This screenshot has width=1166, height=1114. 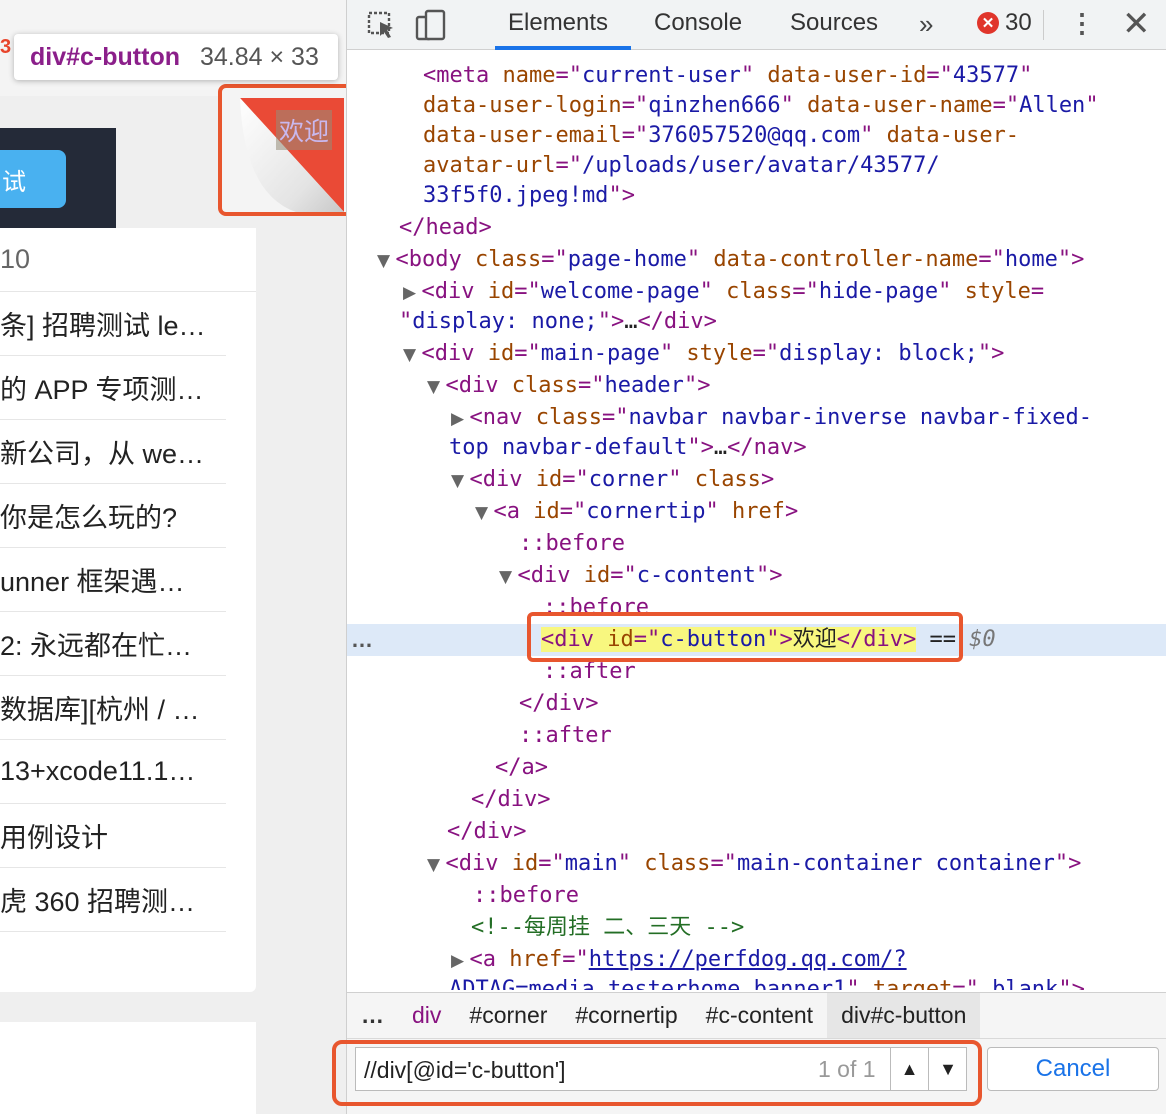 What do you see at coordinates (508, 1016) in the screenshot?
I see `breadcrumb-item-corner: #corner` at bounding box center [508, 1016].